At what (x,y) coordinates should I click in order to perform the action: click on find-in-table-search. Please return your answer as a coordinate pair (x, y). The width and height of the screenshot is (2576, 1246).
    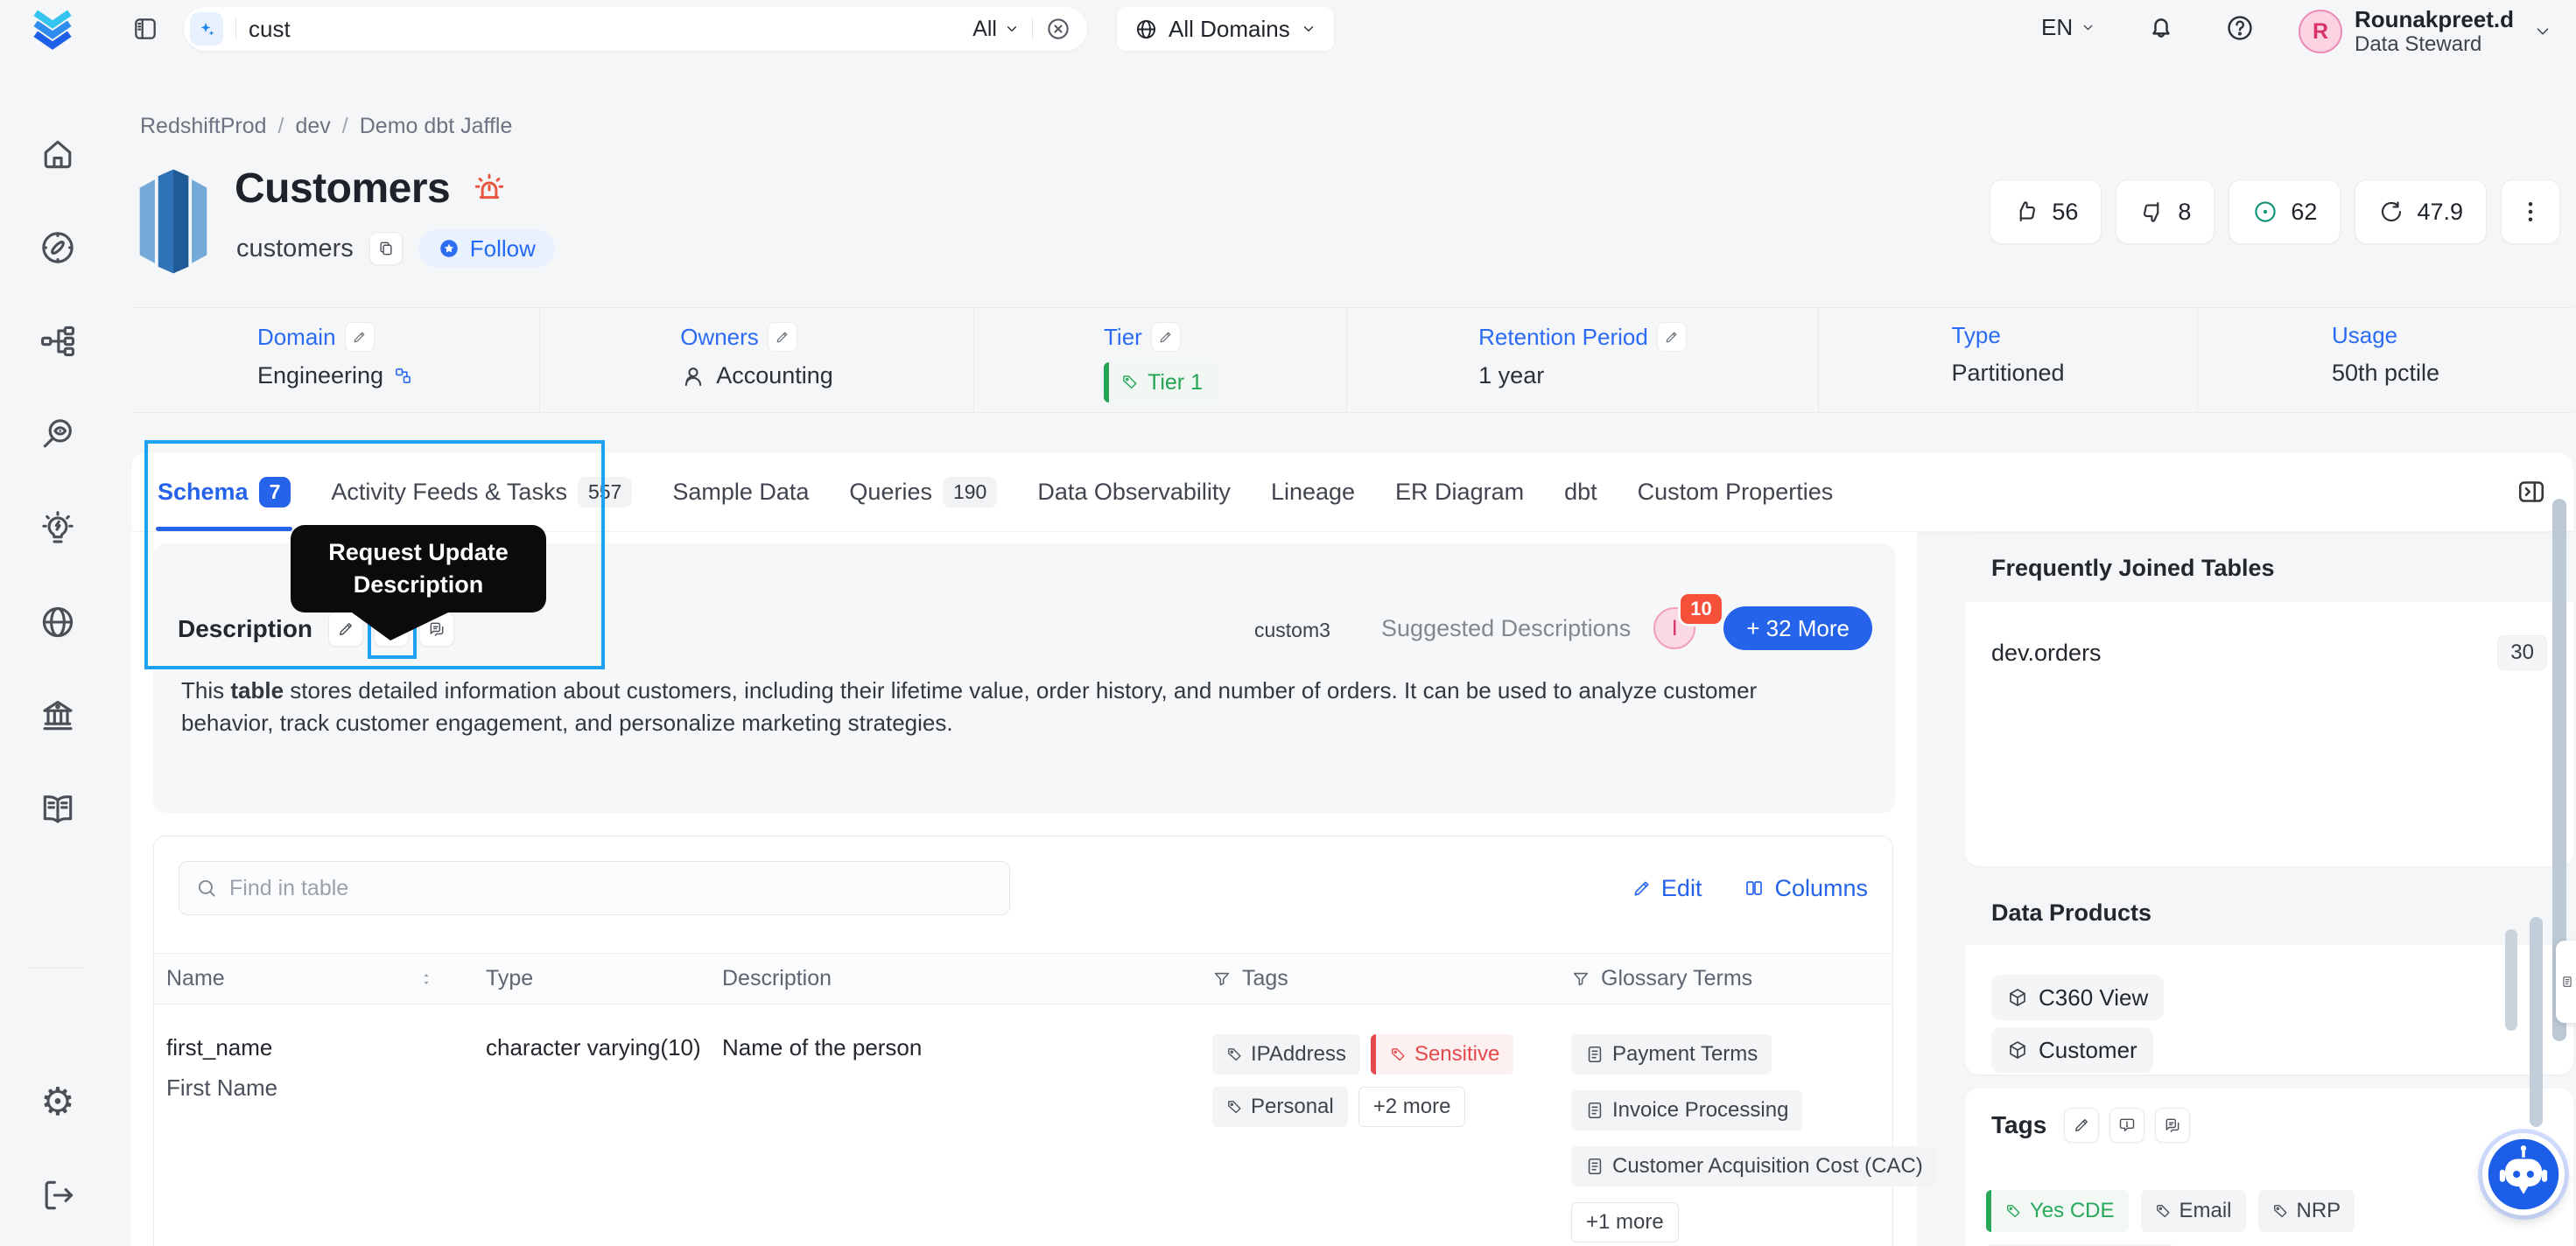
    Looking at the image, I should click on (594, 888).